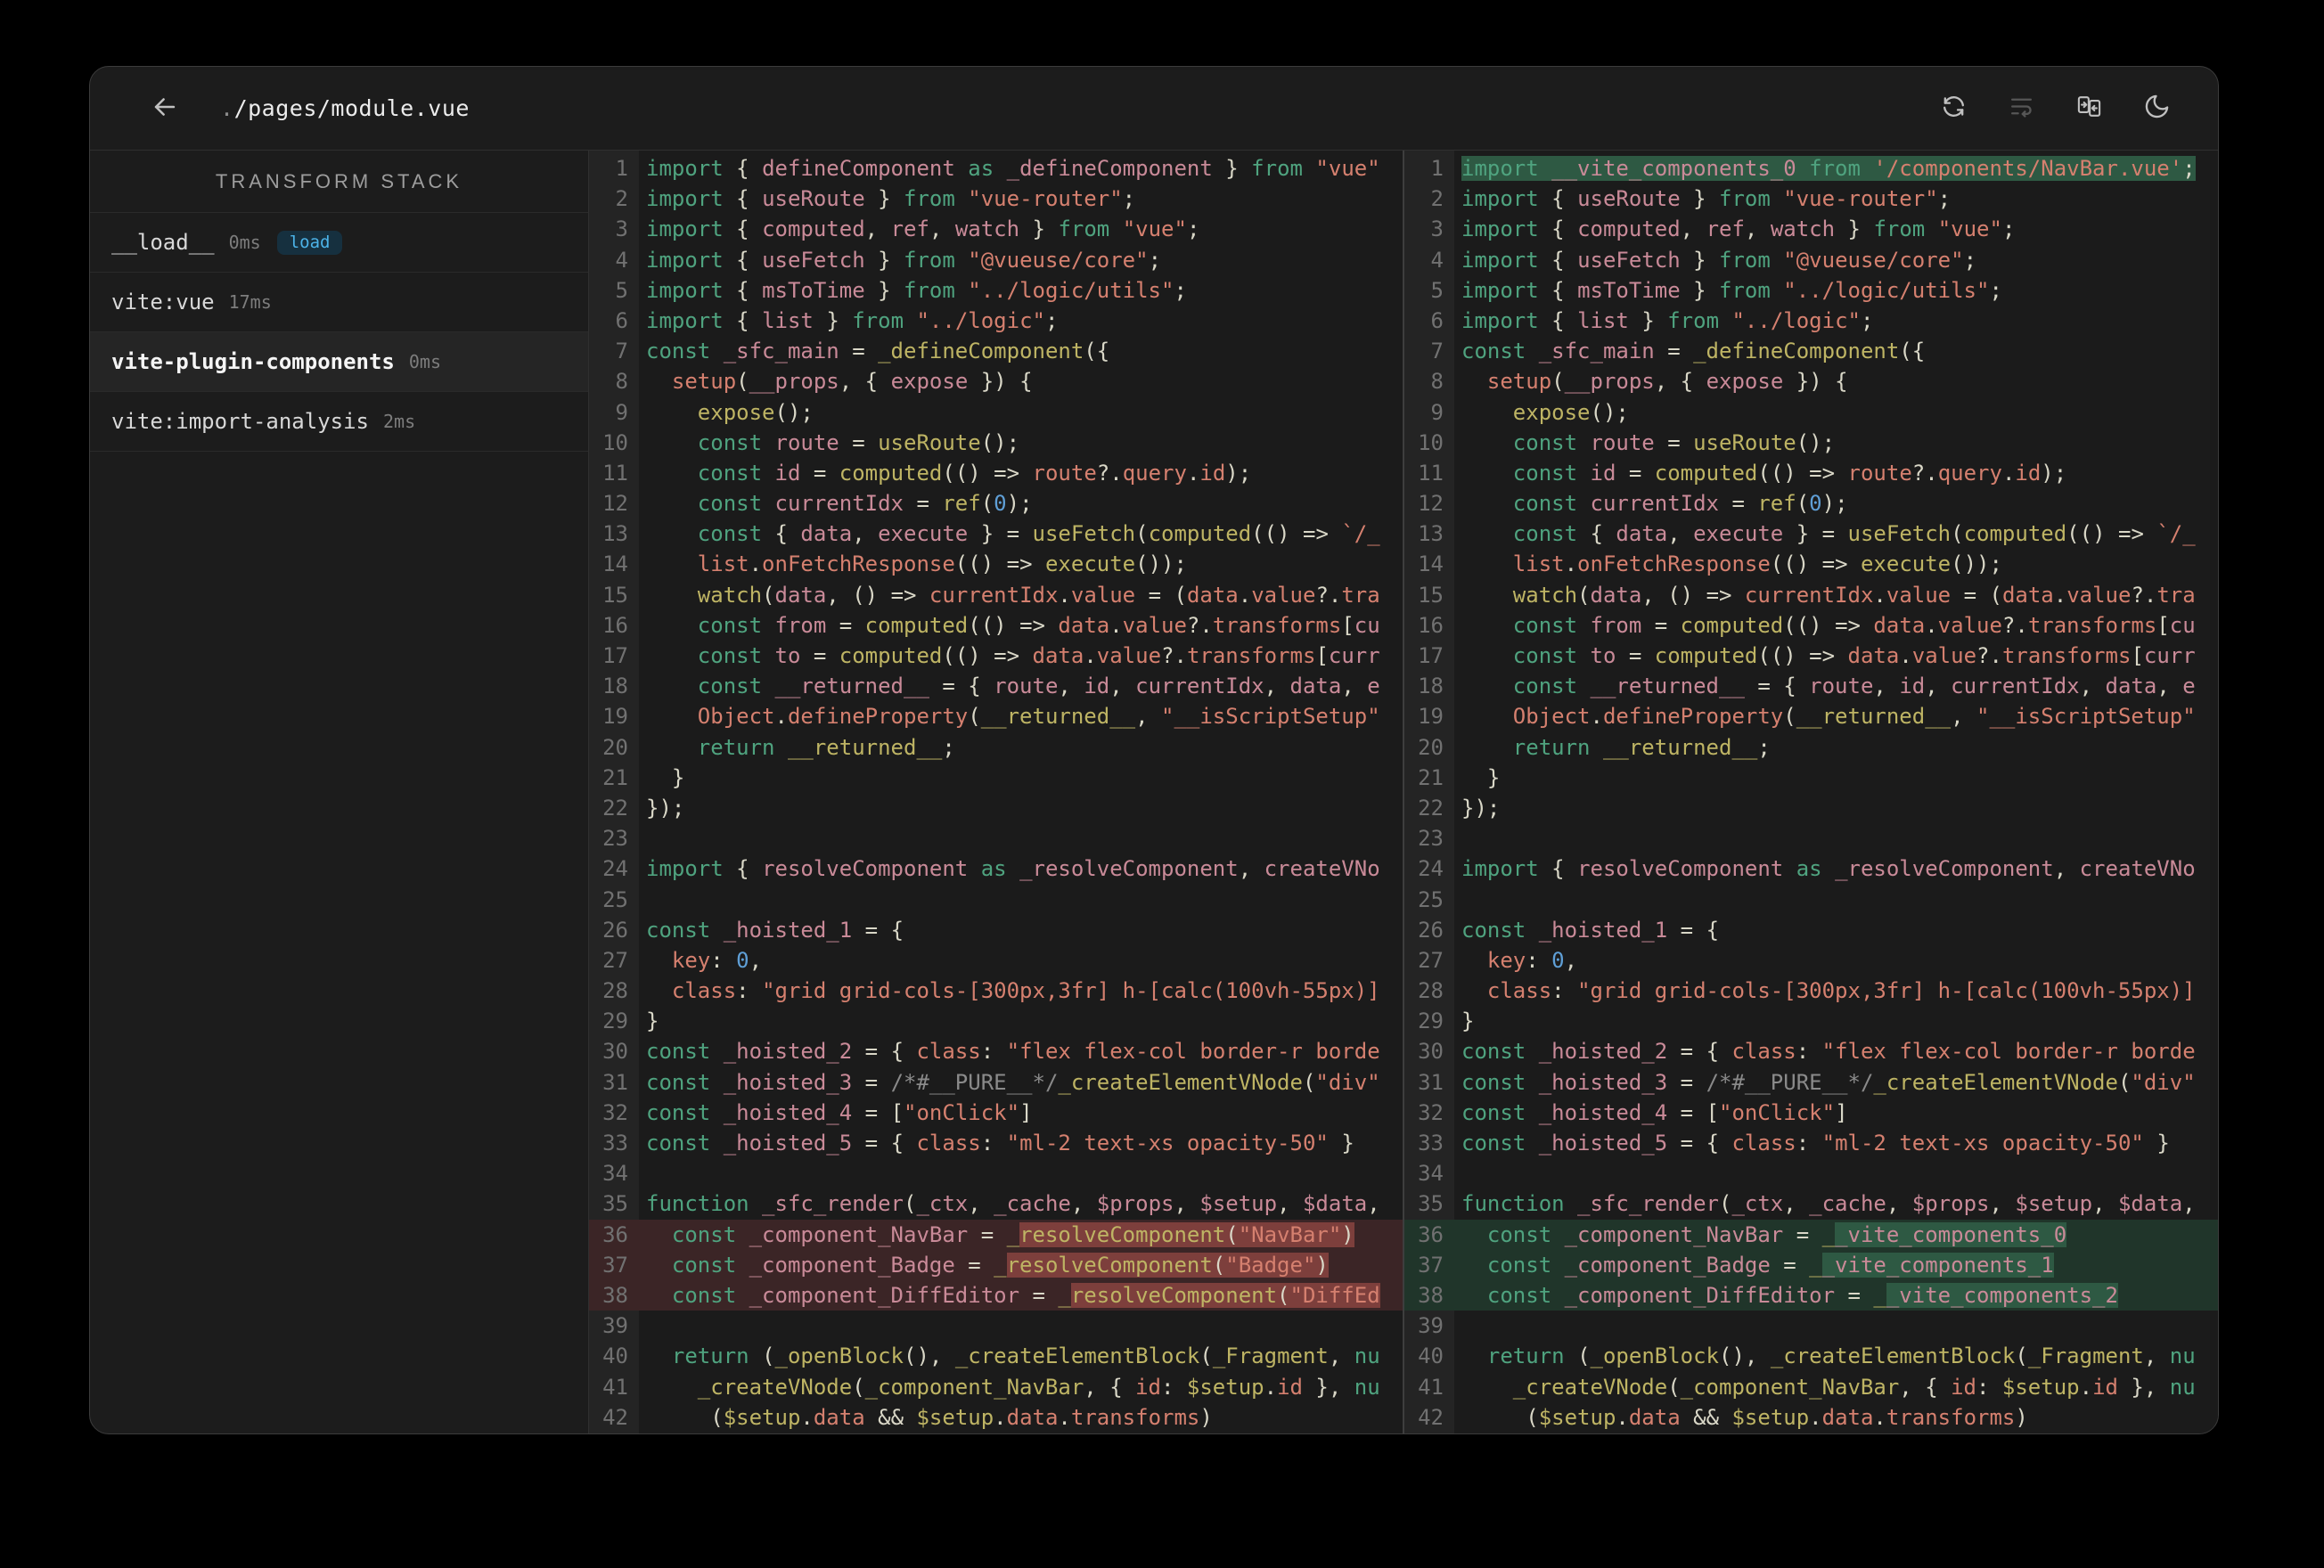 This screenshot has width=2324, height=1568. Describe the element at coordinates (339, 182) in the screenshot. I see `transform-stack-header: TRANSFORM STACK` at that location.